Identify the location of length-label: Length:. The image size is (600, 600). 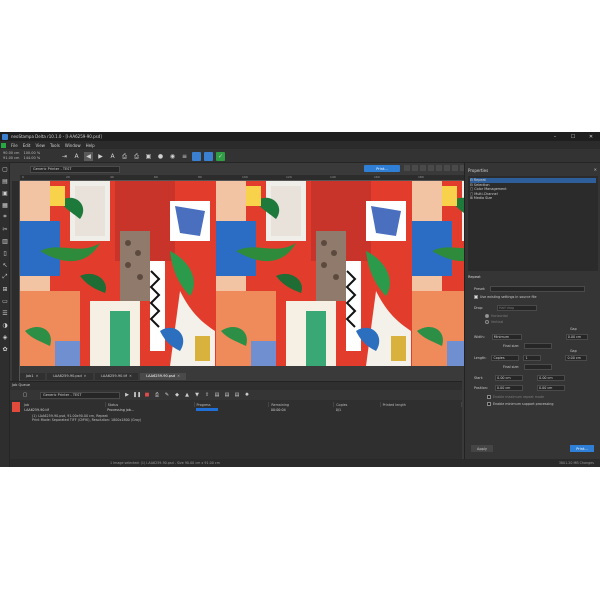
(480, 358).